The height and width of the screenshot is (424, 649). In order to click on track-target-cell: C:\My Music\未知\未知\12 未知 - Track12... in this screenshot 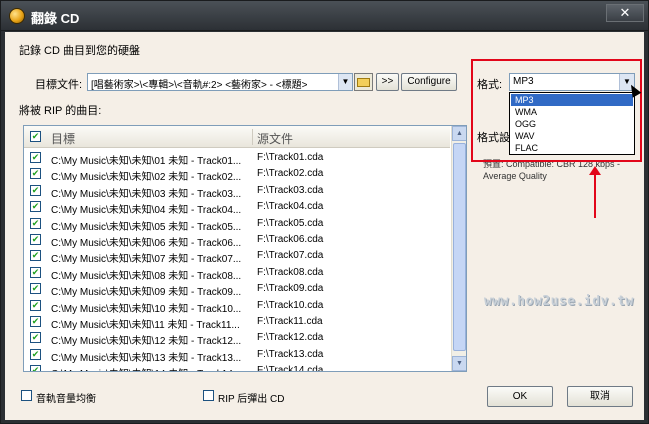, I will do `click(146, 342)`.